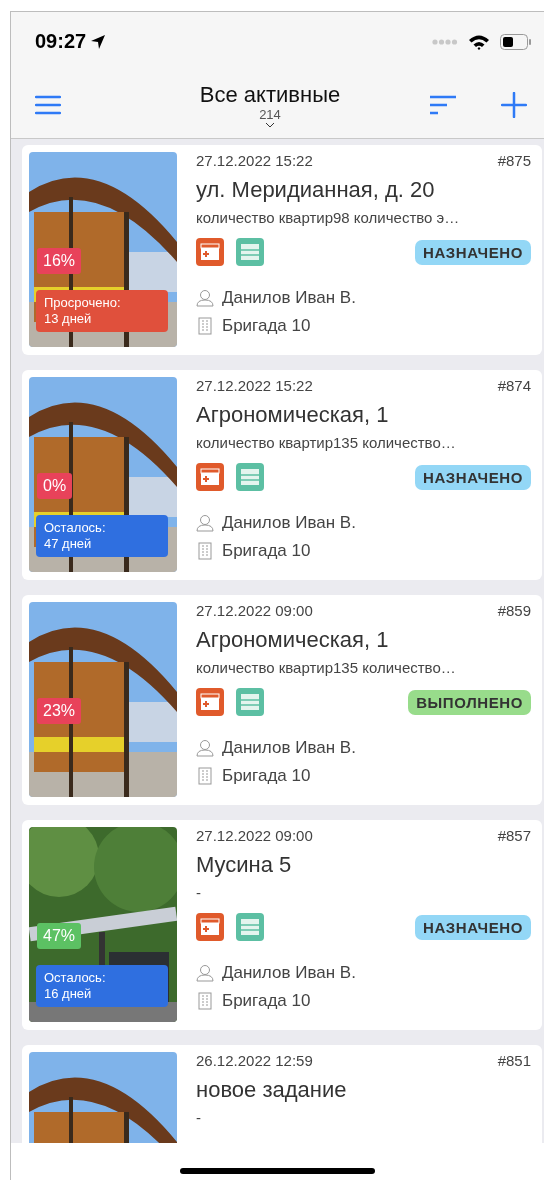 This screenshot has width=544, height=1180. Describe the element at coordinates (270, 117) in the screenshot. I see `count-dropdown: 214` at that location.